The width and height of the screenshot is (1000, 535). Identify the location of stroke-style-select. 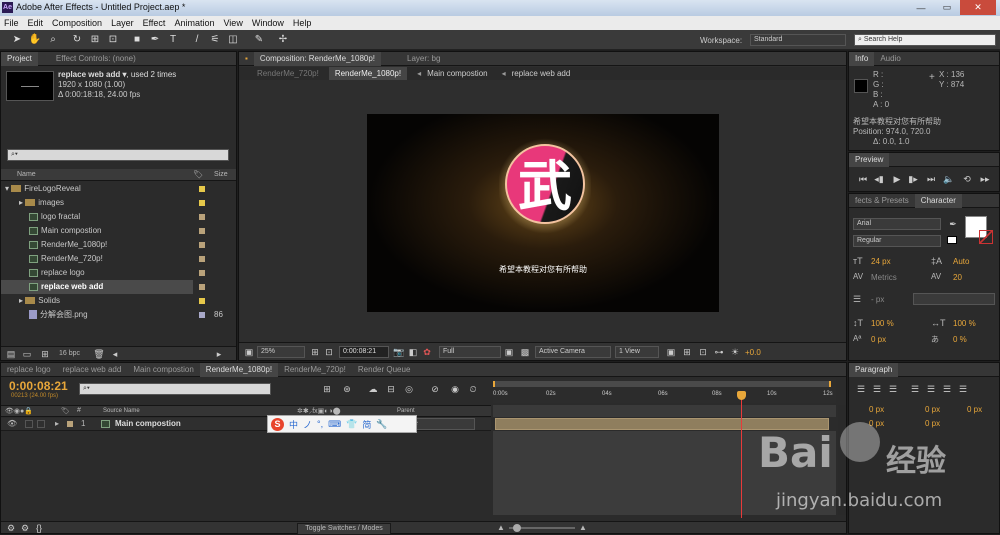
(954, 299).